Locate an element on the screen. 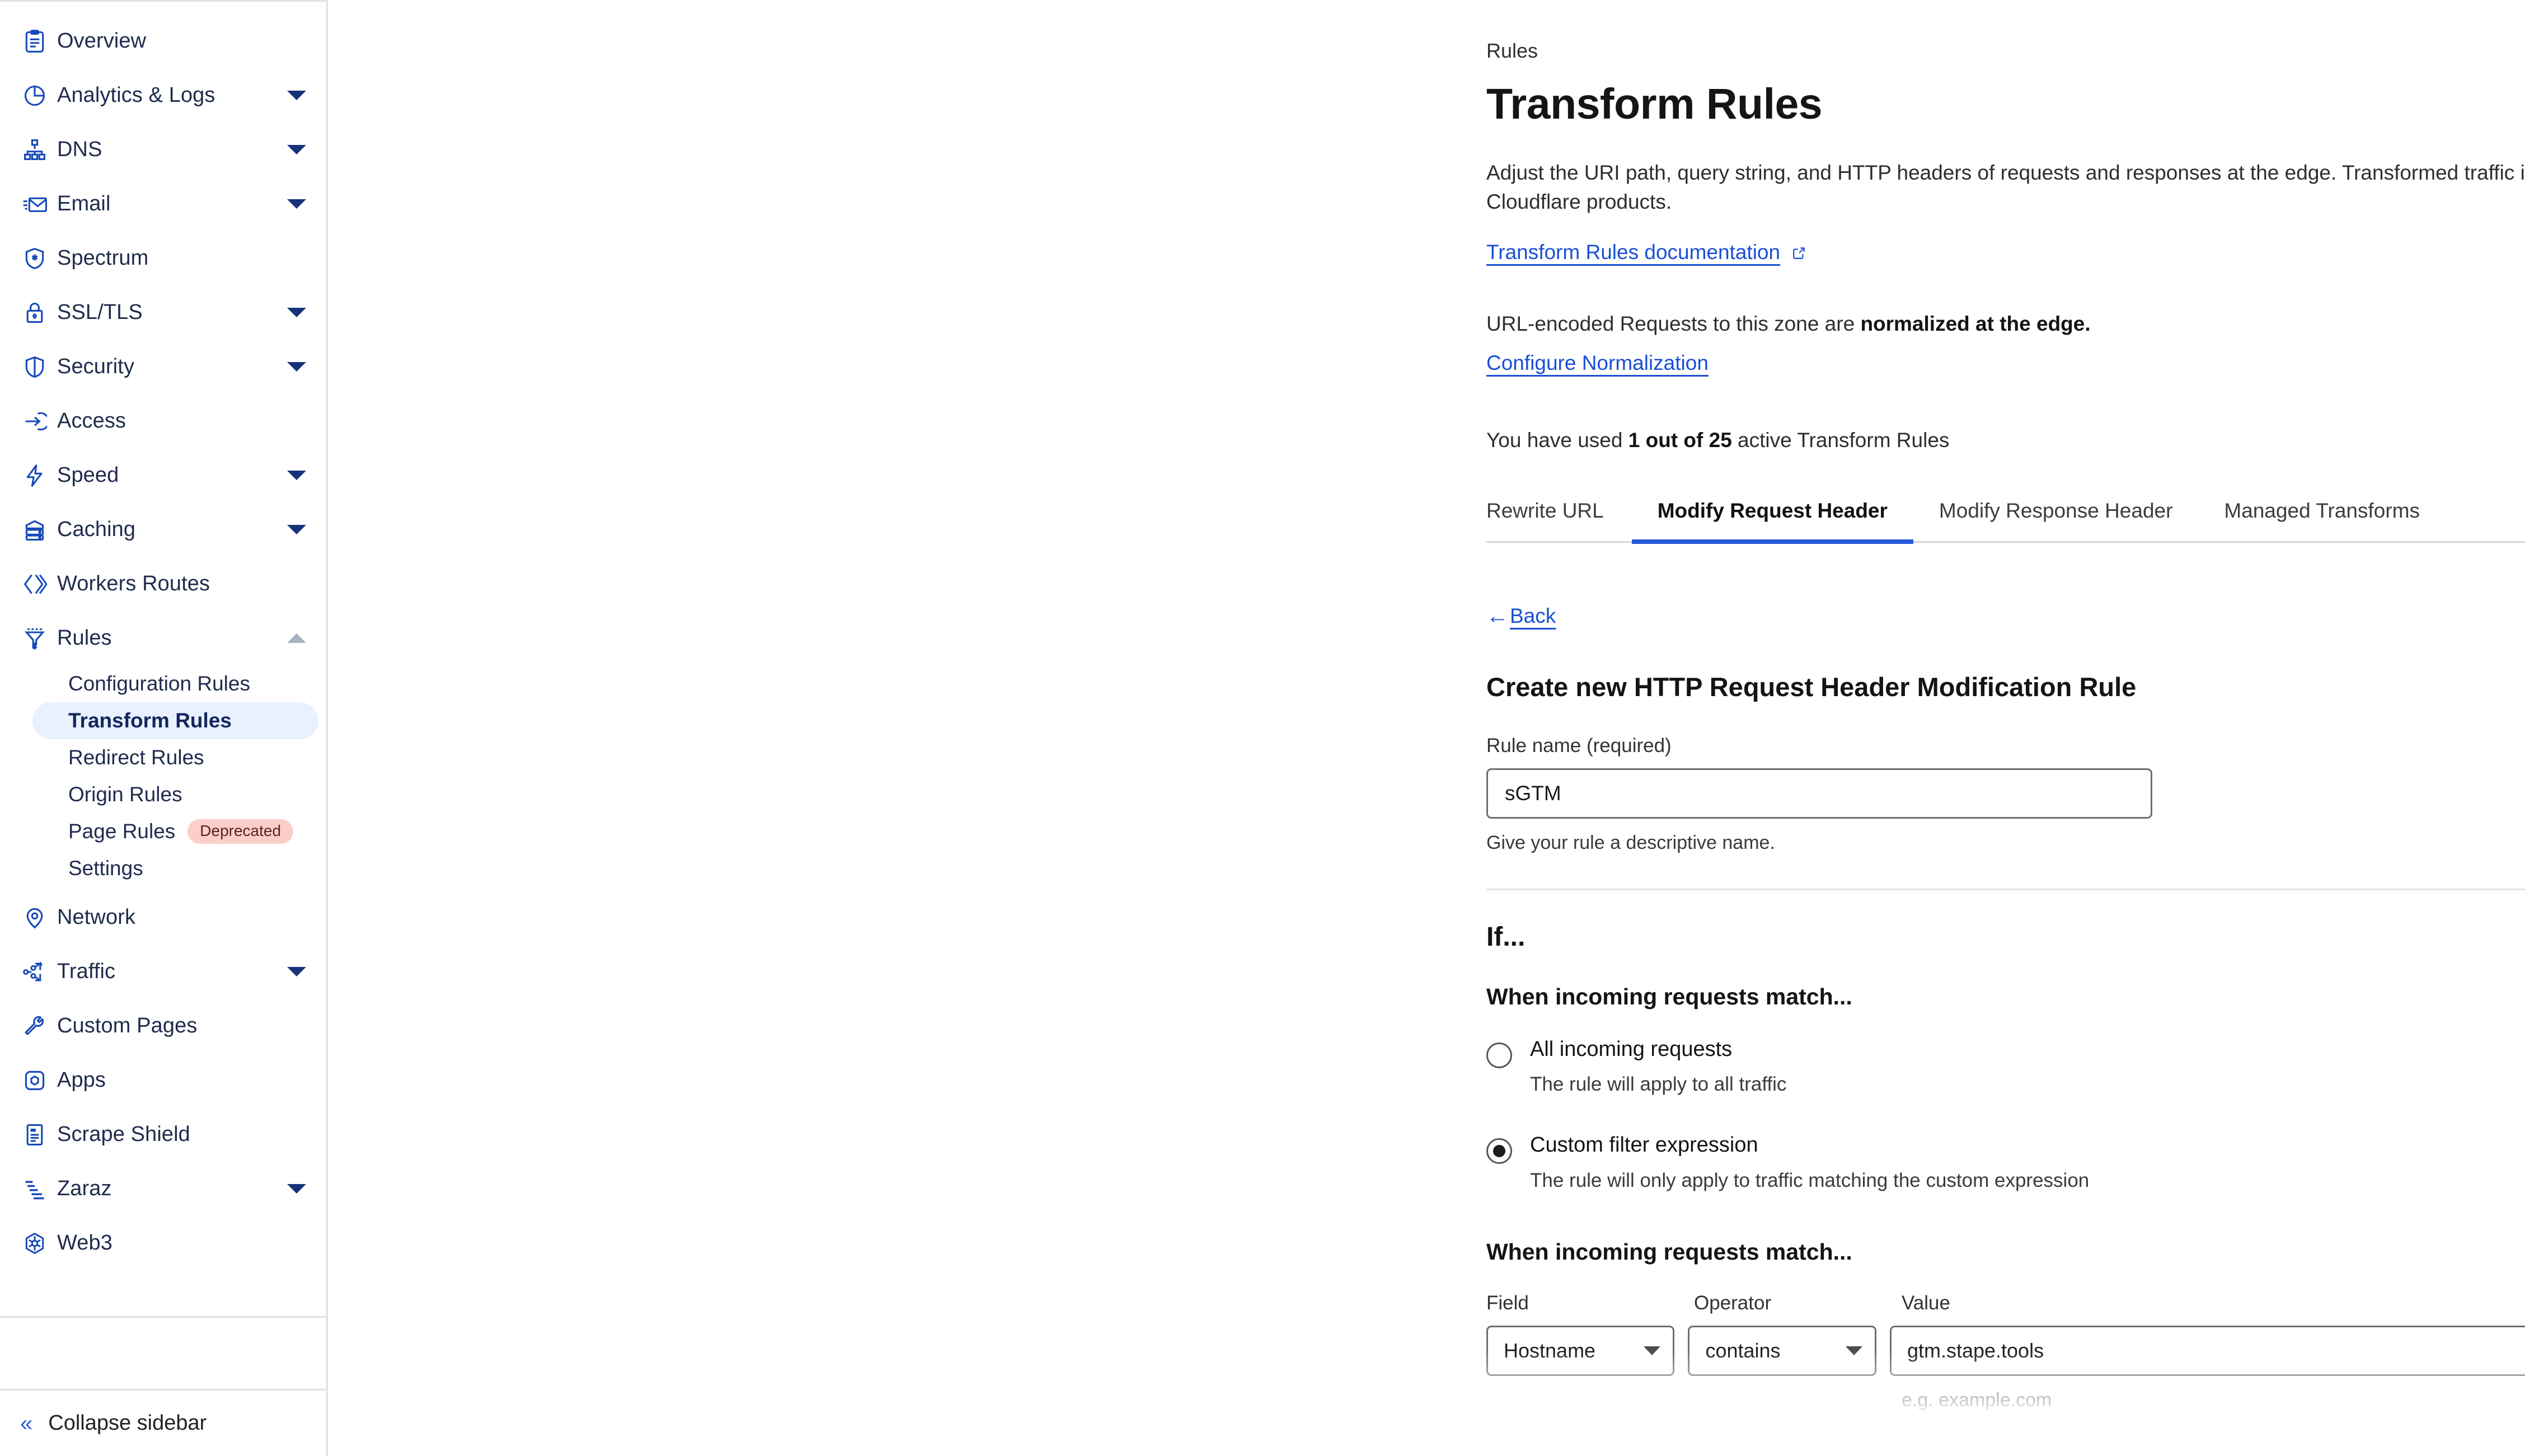  sidebar-item-label: Access is located at coordinates (91, 421).